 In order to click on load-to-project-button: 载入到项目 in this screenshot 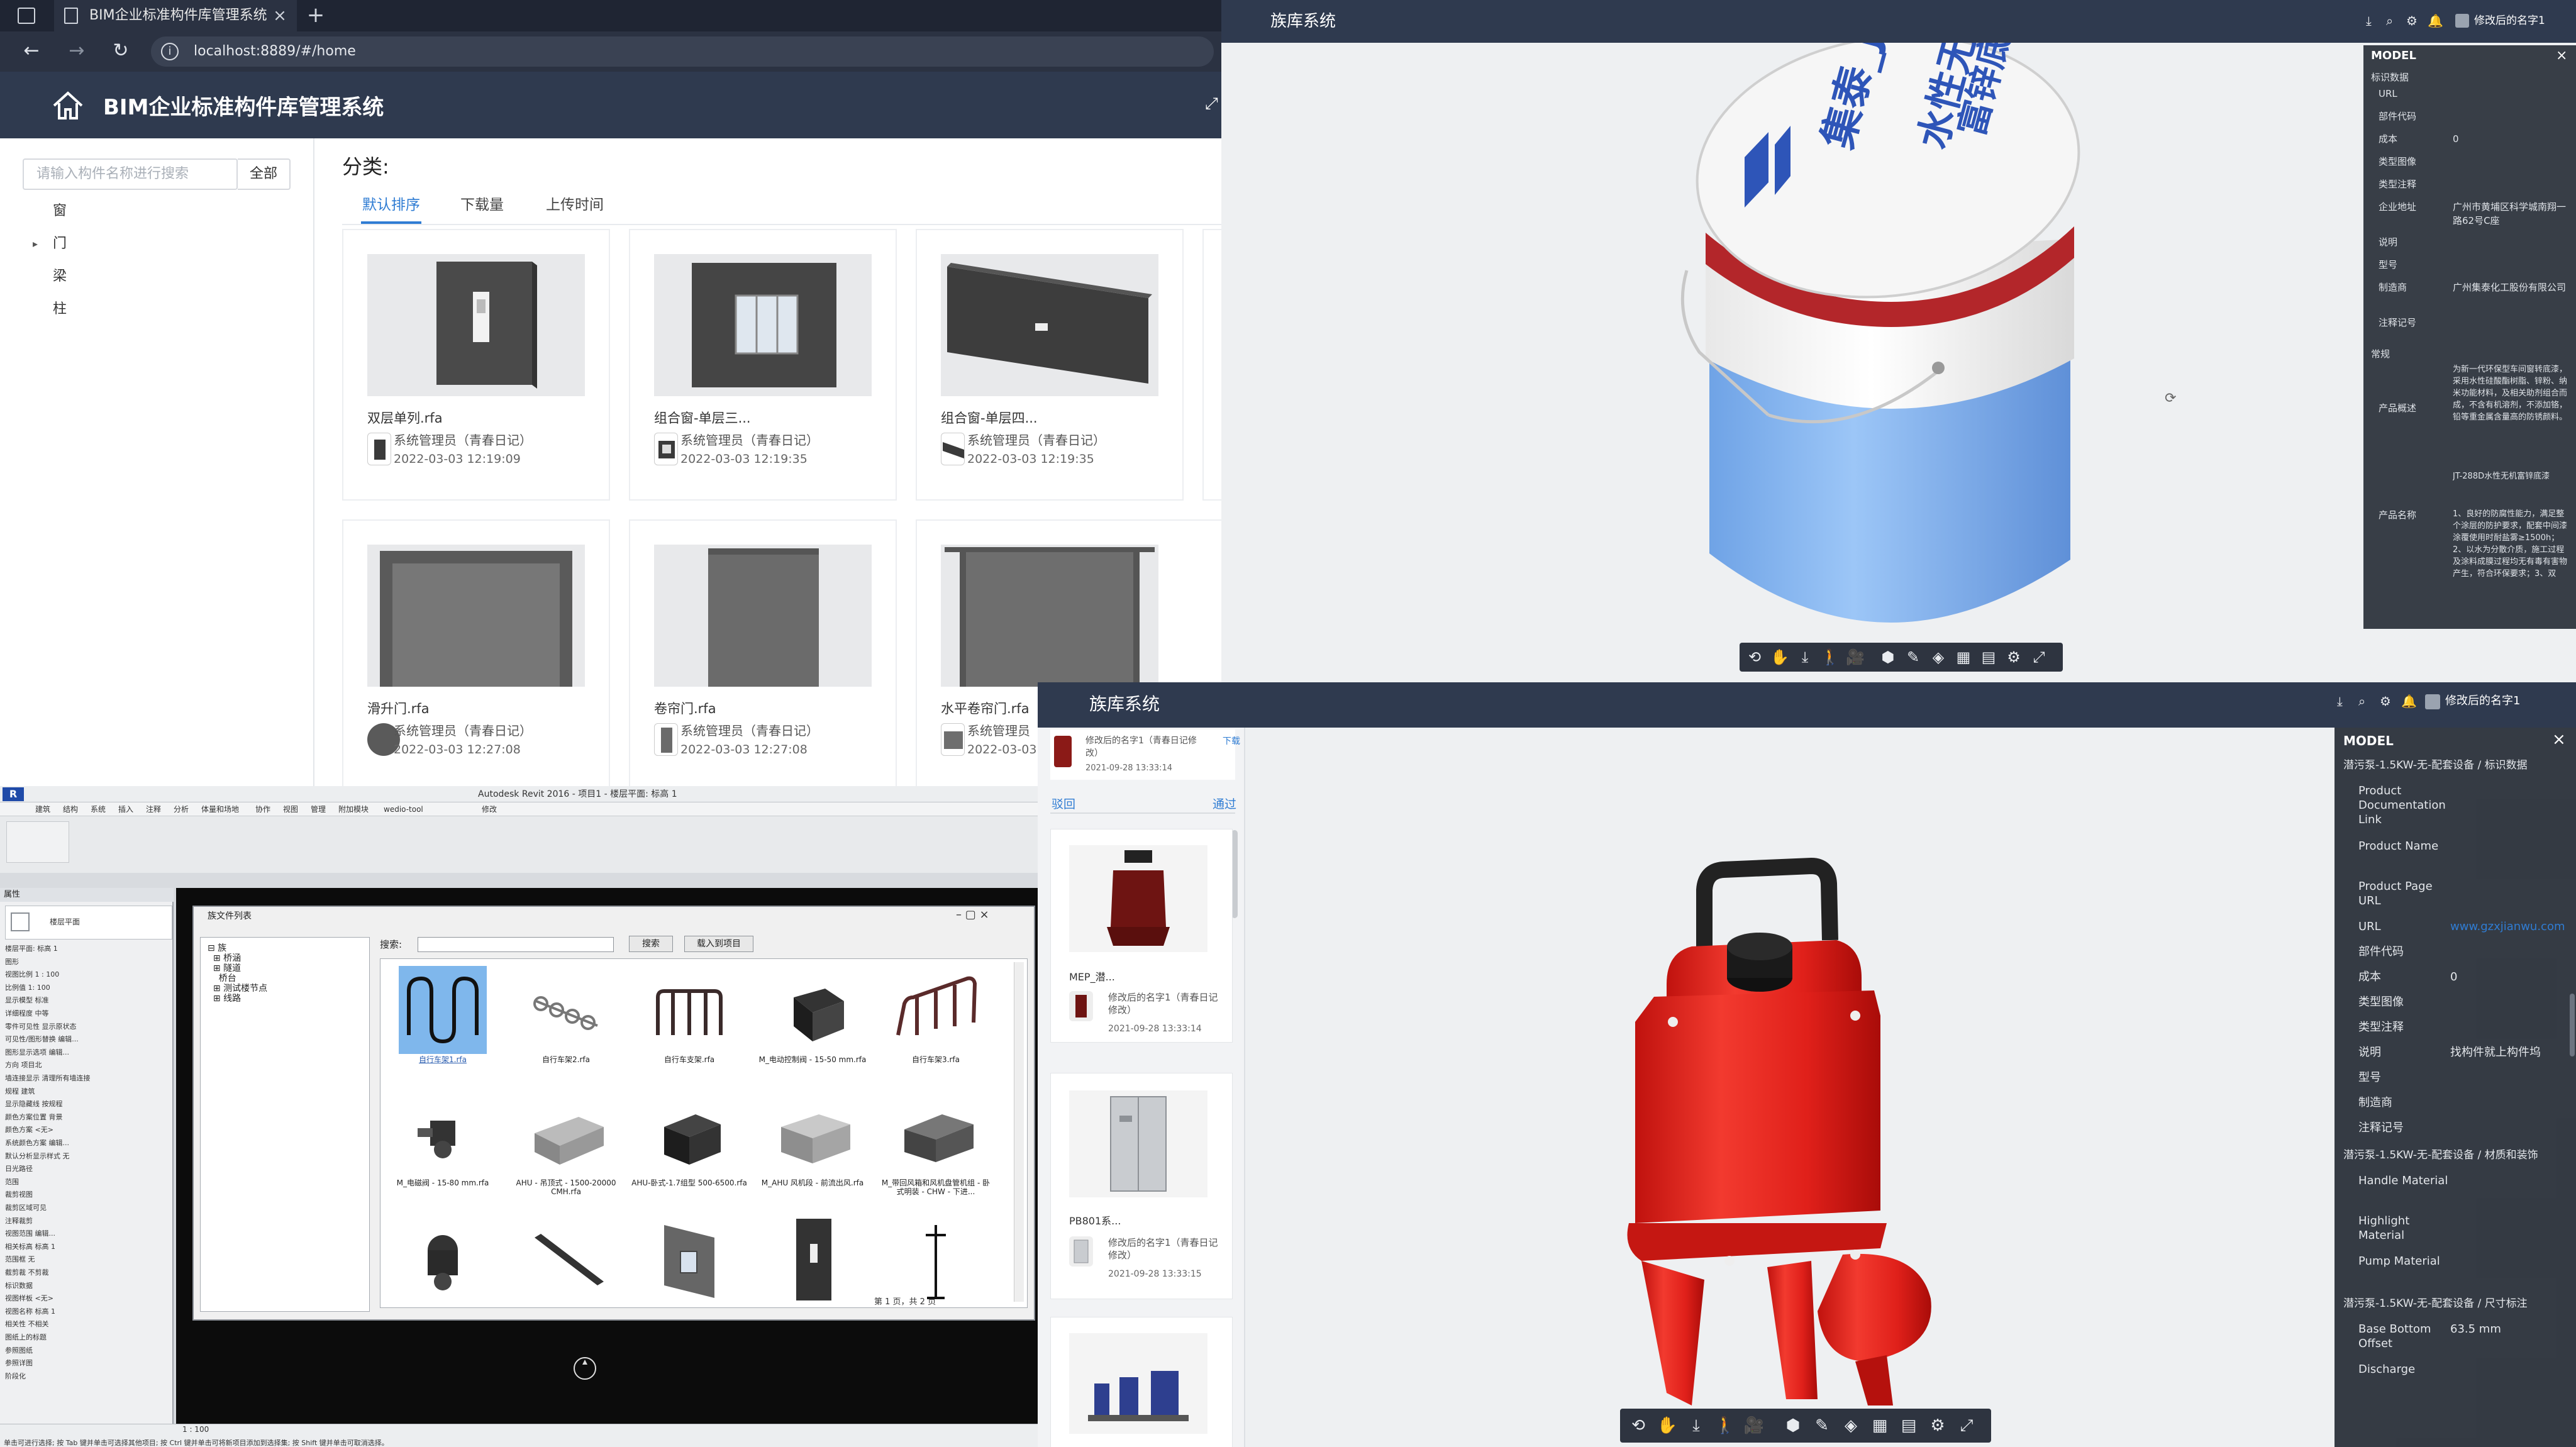, I will do `click(718, 944)`.